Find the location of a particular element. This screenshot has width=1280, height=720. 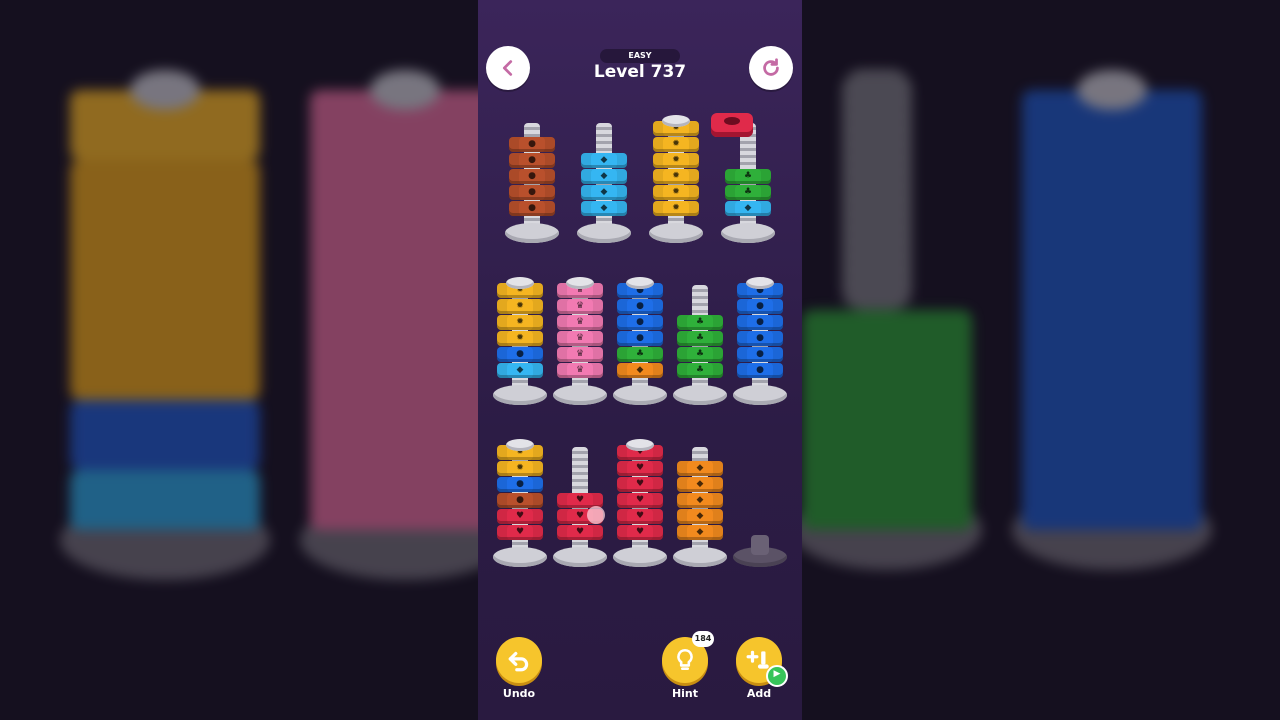

bg-bolt-blue is located at coordinates (1112, 315).